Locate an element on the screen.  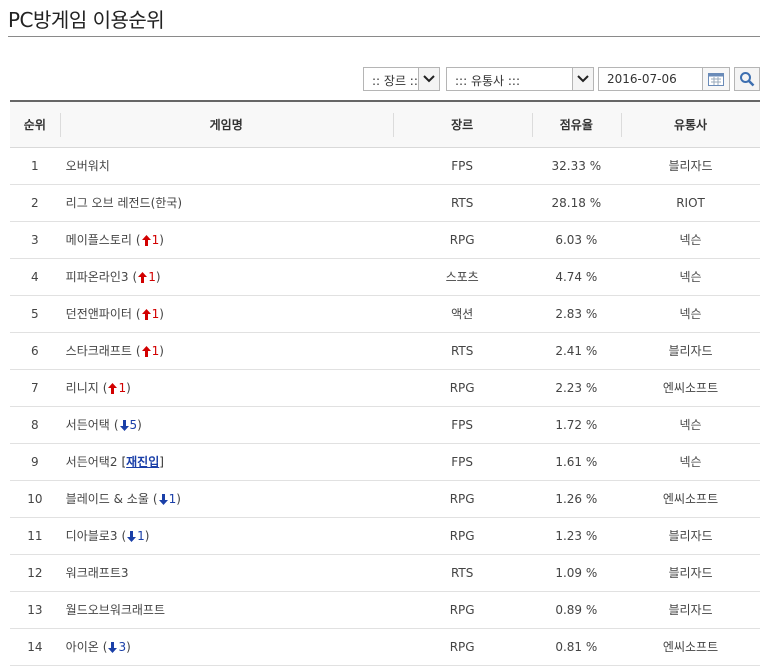
rank-cell: 2 is located at coordinates (35, 203).